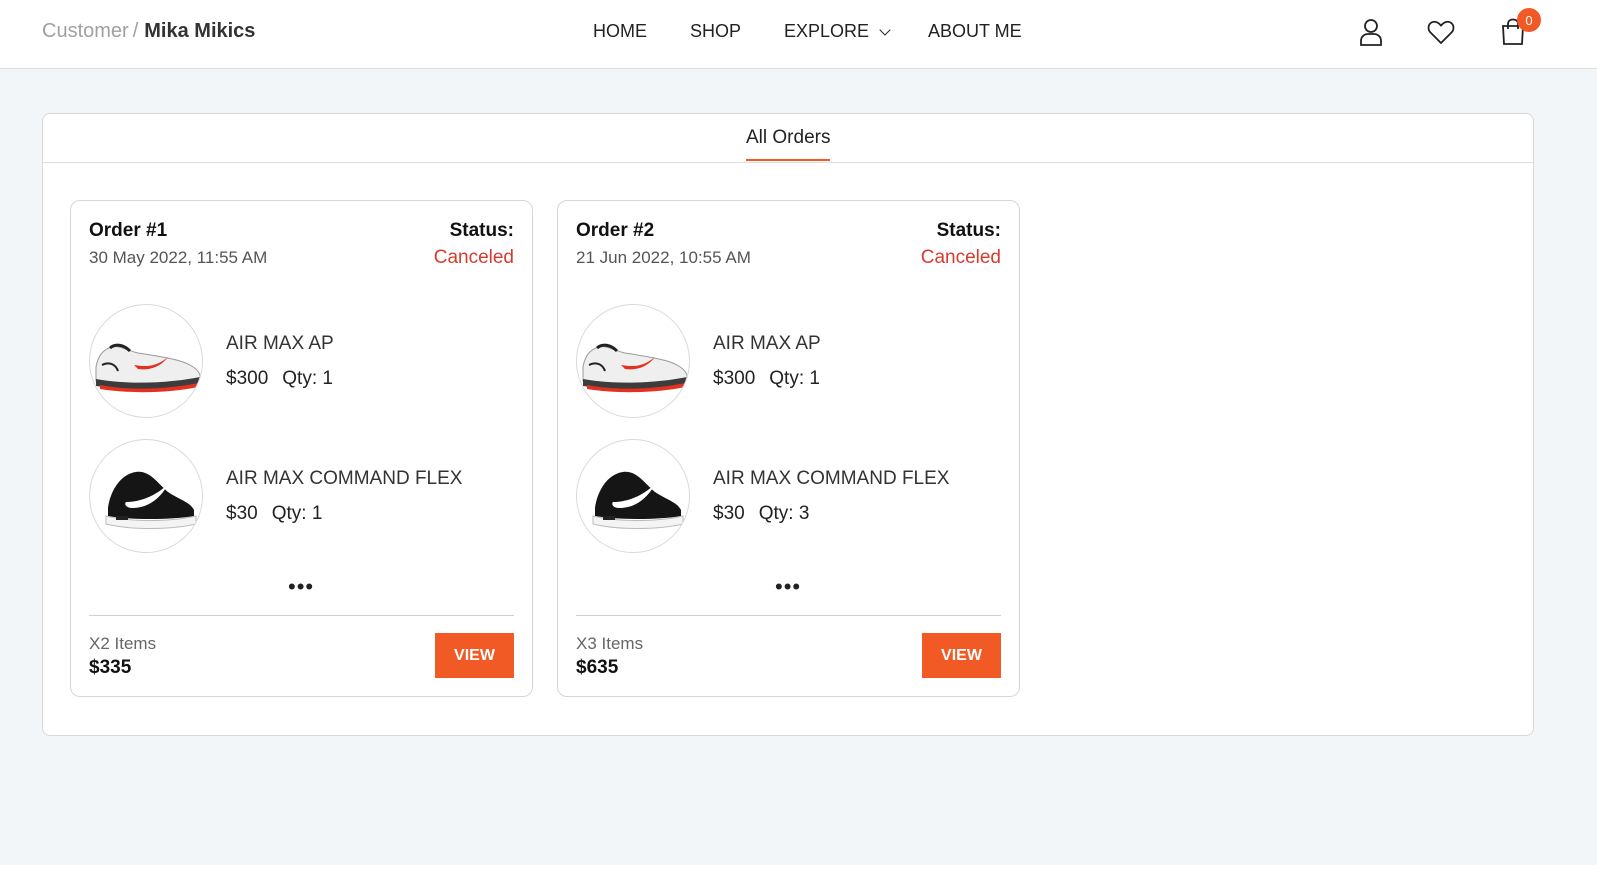 Image resolution: width=1597 pixels, height=887 pixels. I want to click on item-count: X2 Items, so click(123, 643).